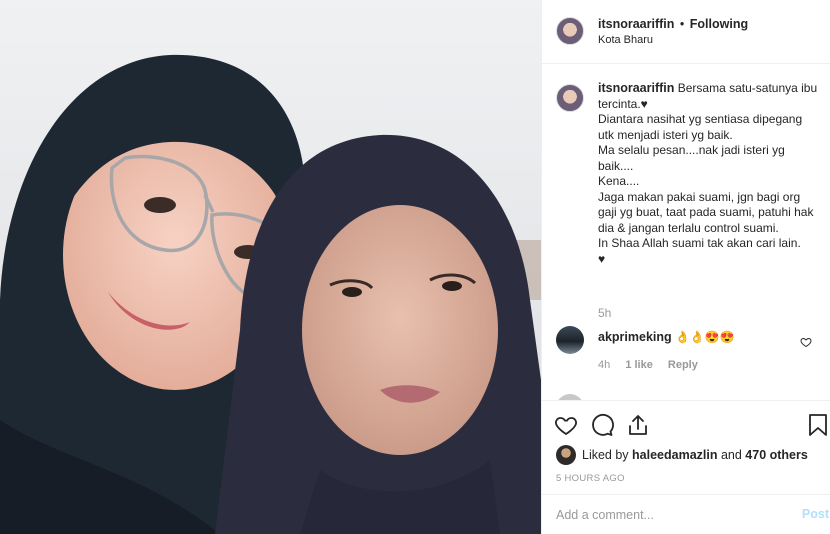  Describe the element at coordinates (638, 425) in the screenshot. I see `share-icon` at that location.